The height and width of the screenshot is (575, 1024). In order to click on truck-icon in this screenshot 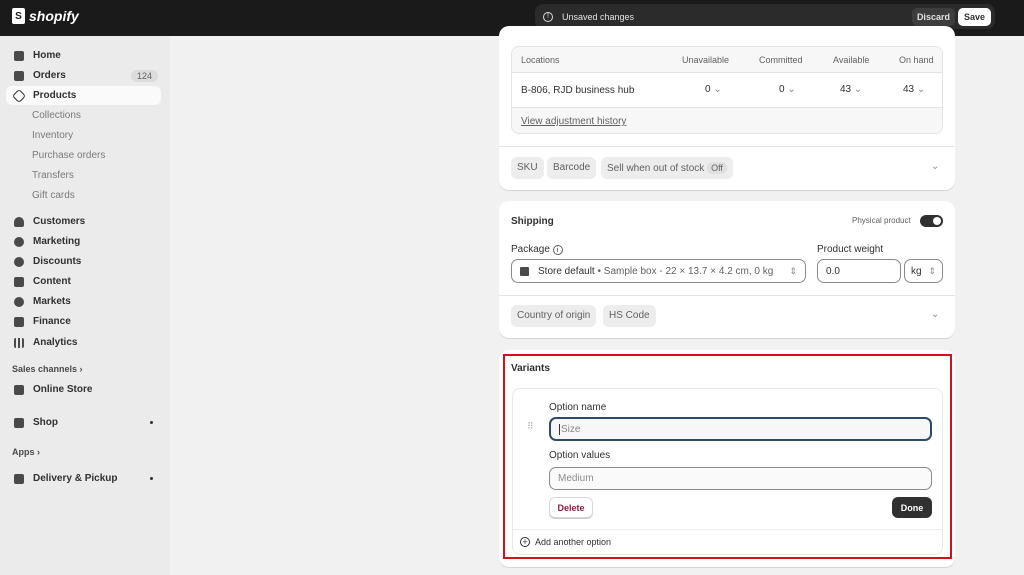, I will do `click(19, 478)`.